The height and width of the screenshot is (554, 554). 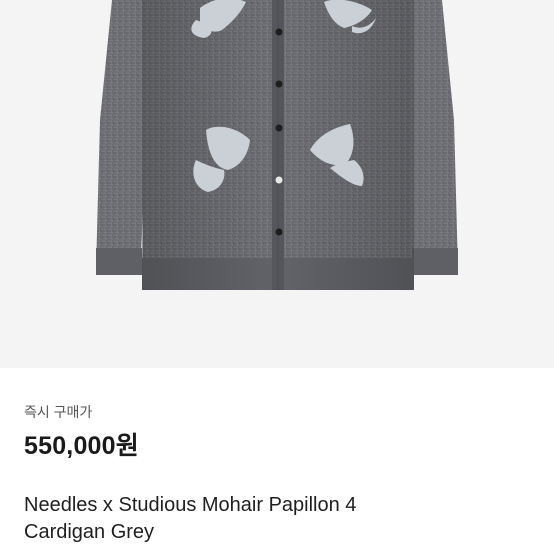 What do you see at coordinates (89, 532) in the screenshot?
I see `product-title-line: Cardigan Grey` at bounding box center [89, 532].